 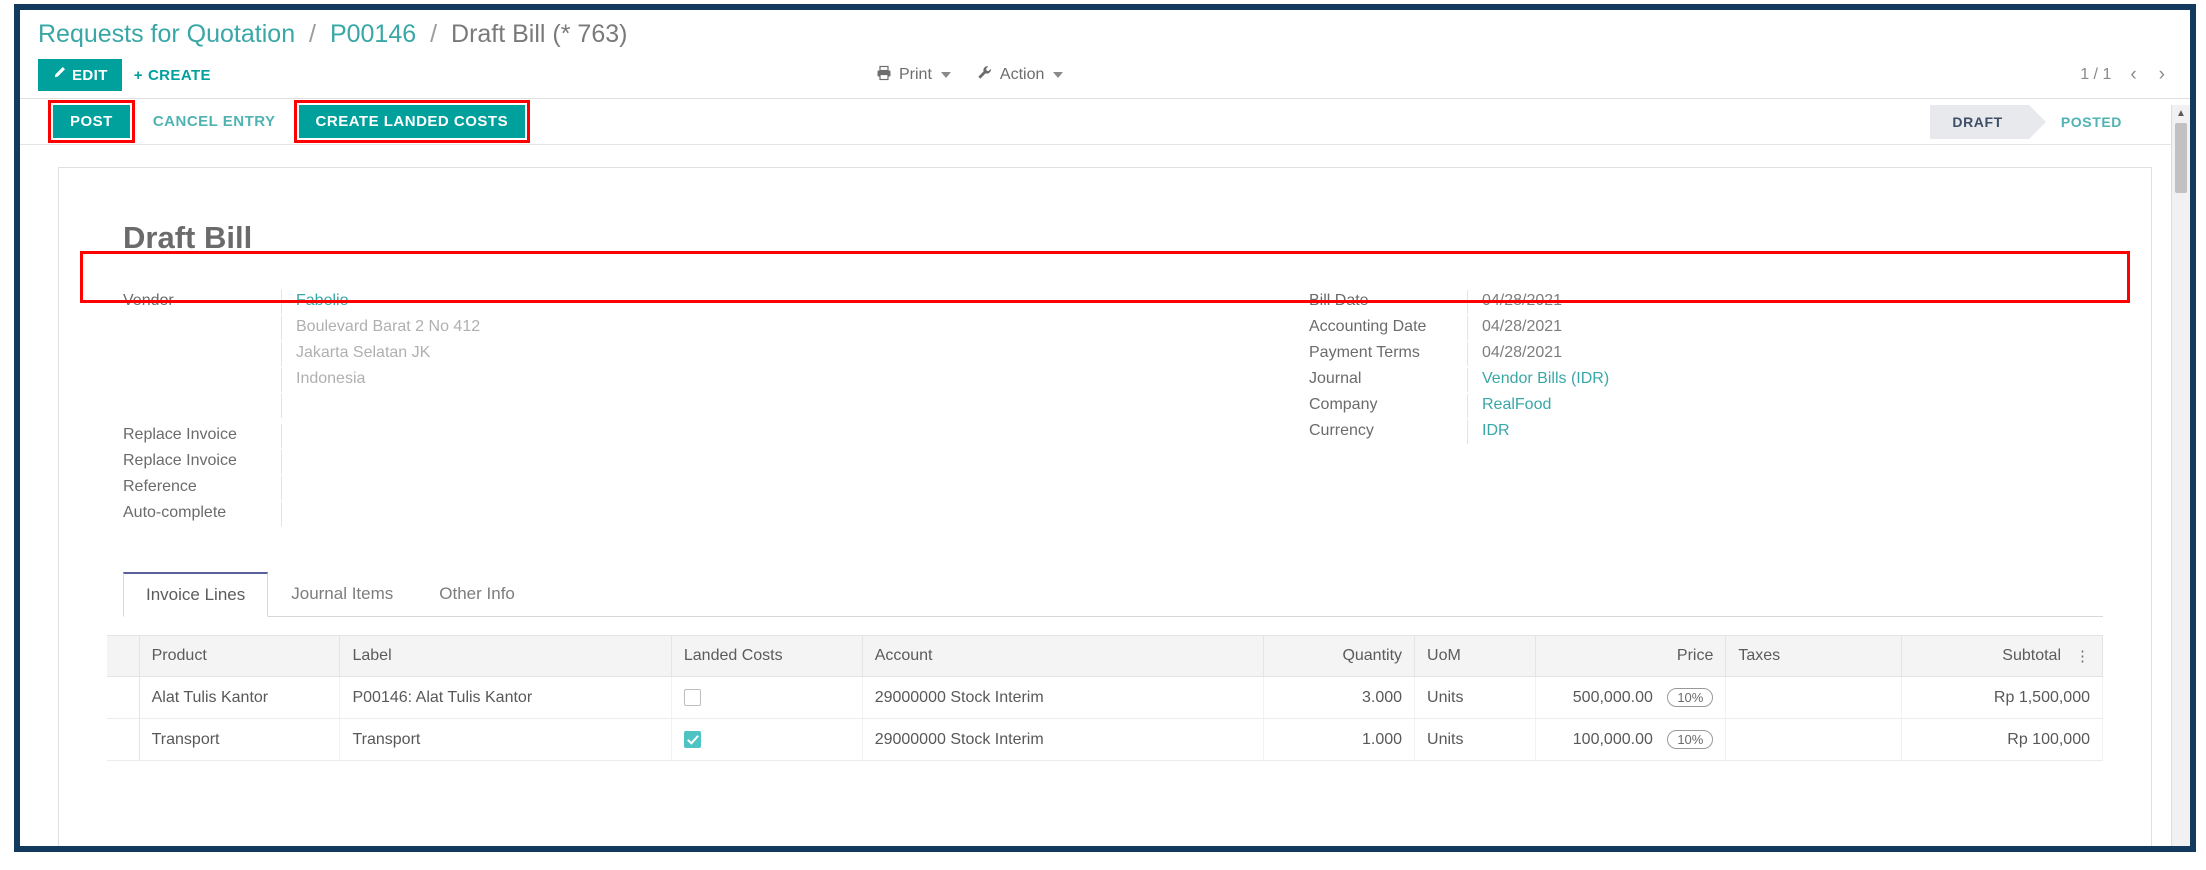 I want to click on post-button: POST, so click(x=91, y=121).